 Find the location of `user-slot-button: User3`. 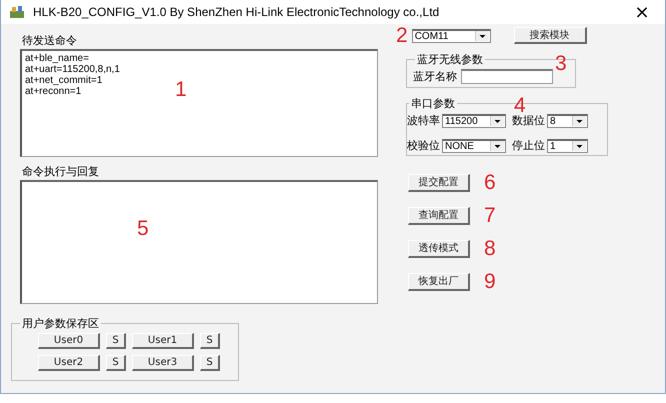

user-slot-button: User3 is located at coordinates (163, 363).